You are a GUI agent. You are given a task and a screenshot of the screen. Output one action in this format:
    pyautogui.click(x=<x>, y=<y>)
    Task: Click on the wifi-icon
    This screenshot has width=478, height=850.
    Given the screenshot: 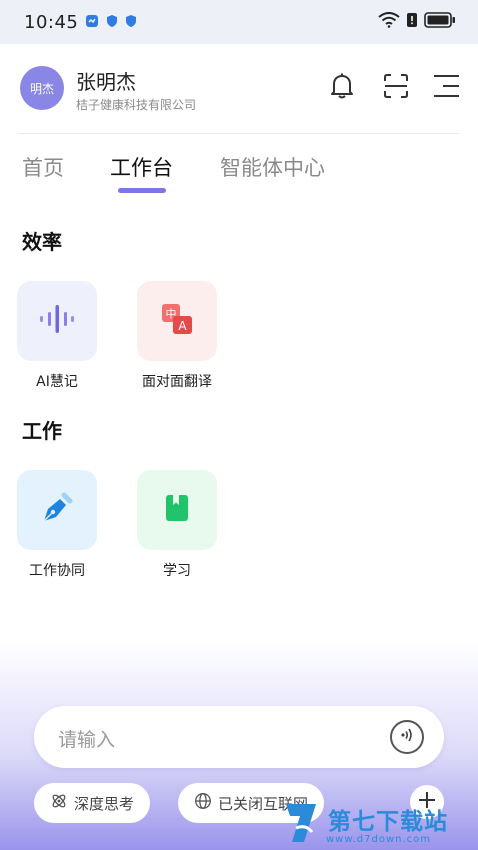 What is the action you would take?
    pyautogui.click(x=389, y=22)
    